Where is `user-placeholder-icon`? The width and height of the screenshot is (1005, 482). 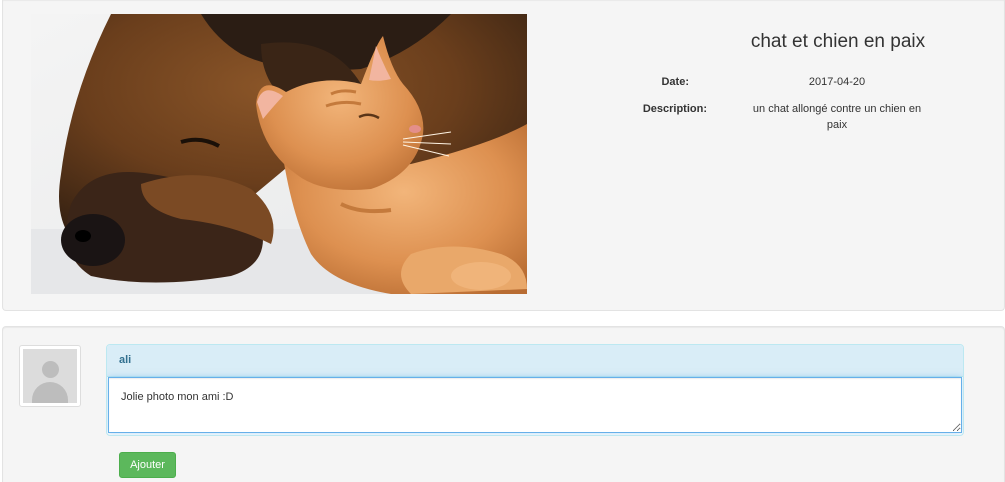
user-placeholder-icon is located at coordinates (50, 376).